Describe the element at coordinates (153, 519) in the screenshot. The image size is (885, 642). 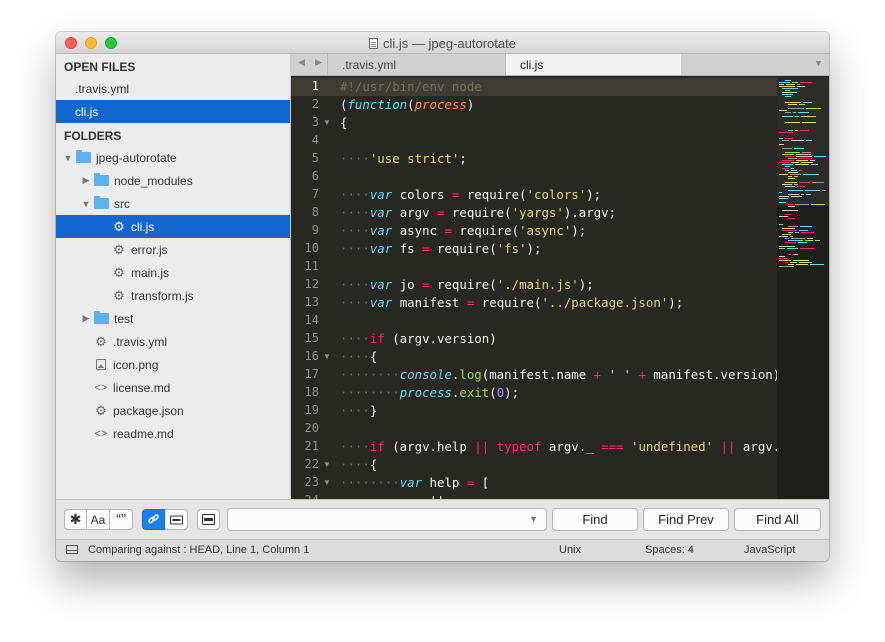
I see `wrap-toggle` at that location.